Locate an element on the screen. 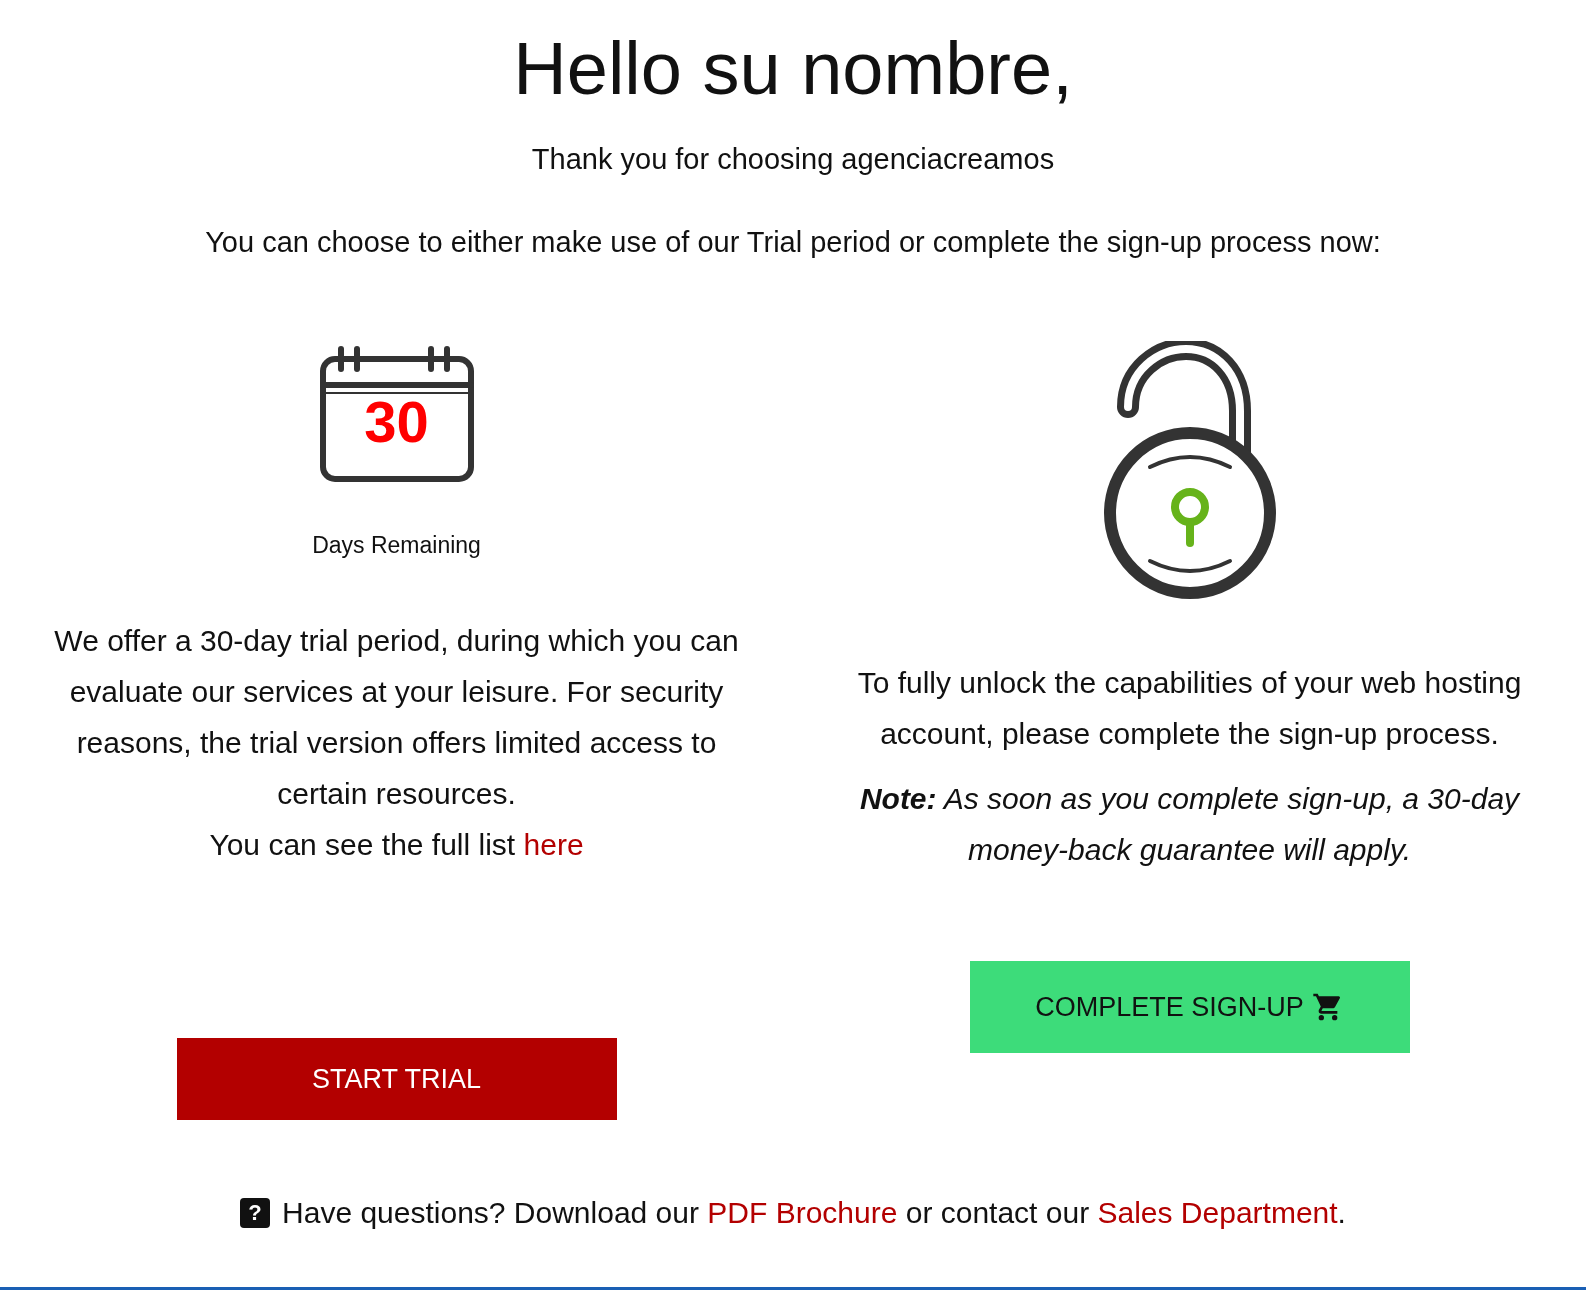 The height and width of the screenshot is (1290, 1586). greeting-heading: Hello su nombre, is located at coordinates (793, 69).